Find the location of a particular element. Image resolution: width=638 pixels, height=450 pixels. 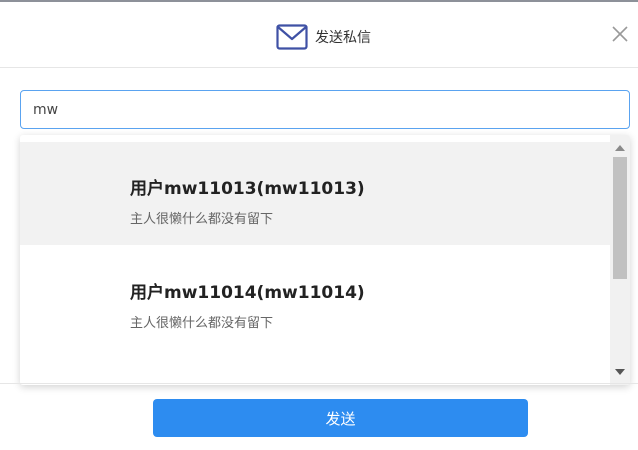

dialog-header: 发送私信 is located at coordinates (319, 35).